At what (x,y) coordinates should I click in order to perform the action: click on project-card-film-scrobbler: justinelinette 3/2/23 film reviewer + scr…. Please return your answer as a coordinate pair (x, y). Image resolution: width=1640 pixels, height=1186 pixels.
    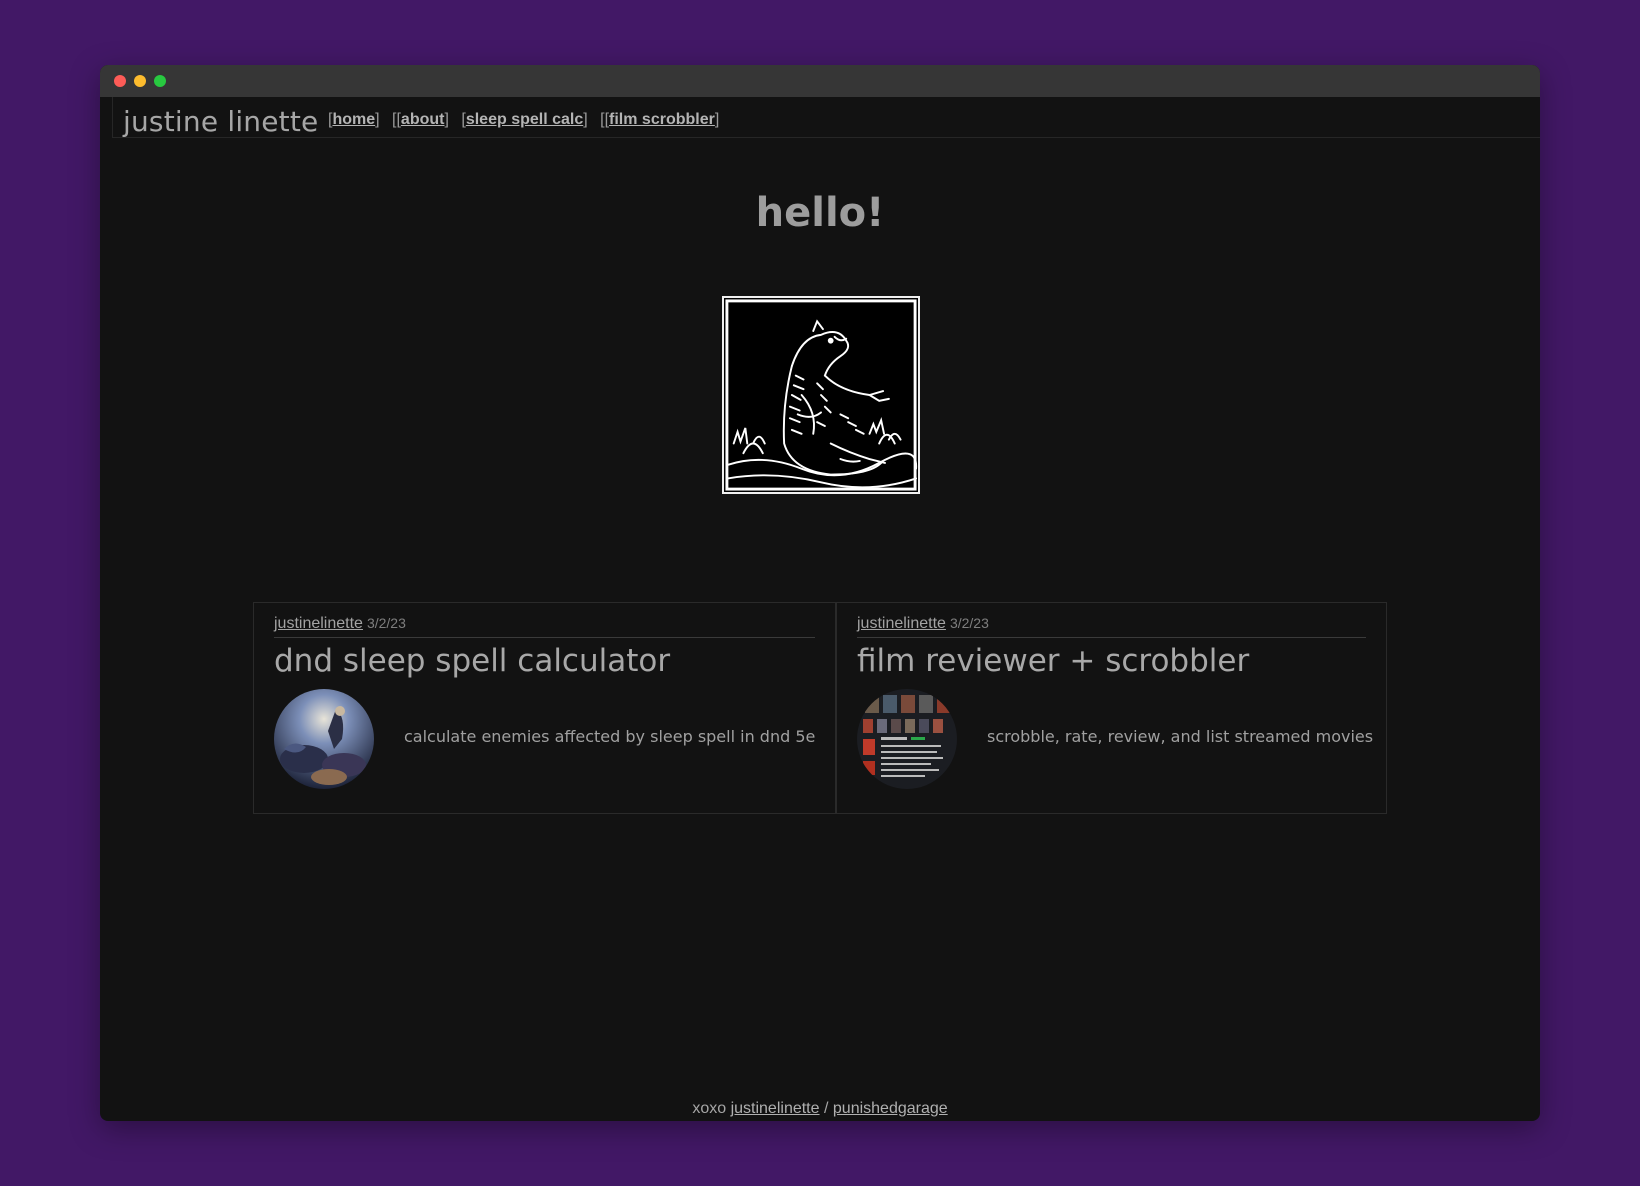
    Looking at the image, I should click on (1111, 708).